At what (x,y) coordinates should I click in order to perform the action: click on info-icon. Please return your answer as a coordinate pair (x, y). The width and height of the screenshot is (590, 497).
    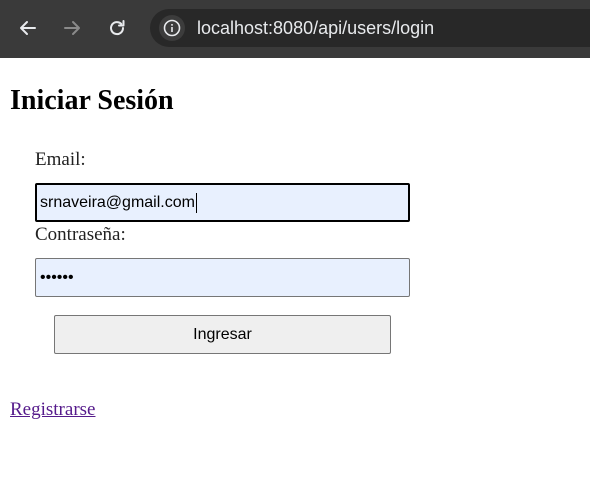
    Looking at the image, I should click on (172, 28).